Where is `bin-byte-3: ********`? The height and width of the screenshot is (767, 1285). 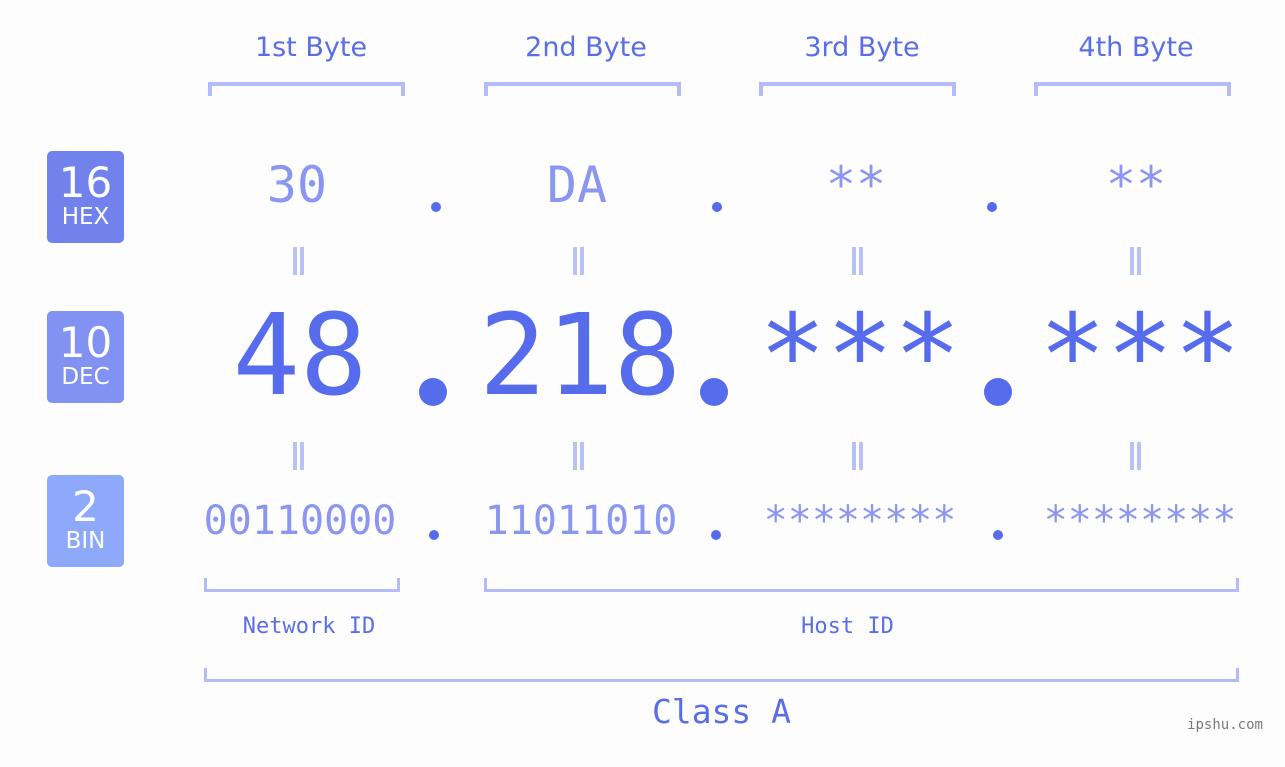 bin-byte-3: ******** is located at coordinates (860, 521).